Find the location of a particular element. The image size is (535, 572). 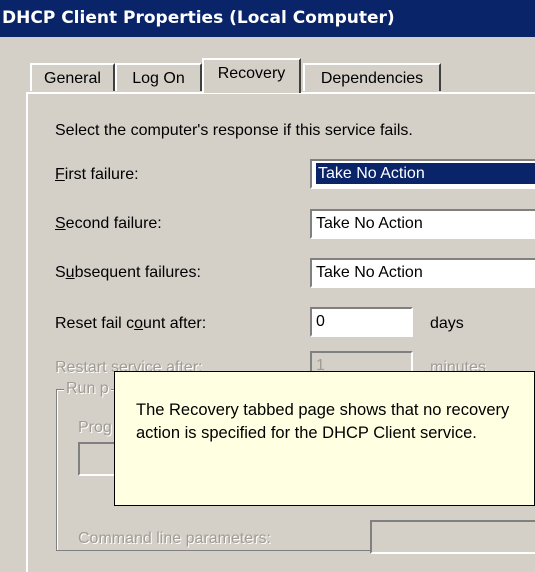

tab-log-on: Log On is located at coordinates (158, 77).